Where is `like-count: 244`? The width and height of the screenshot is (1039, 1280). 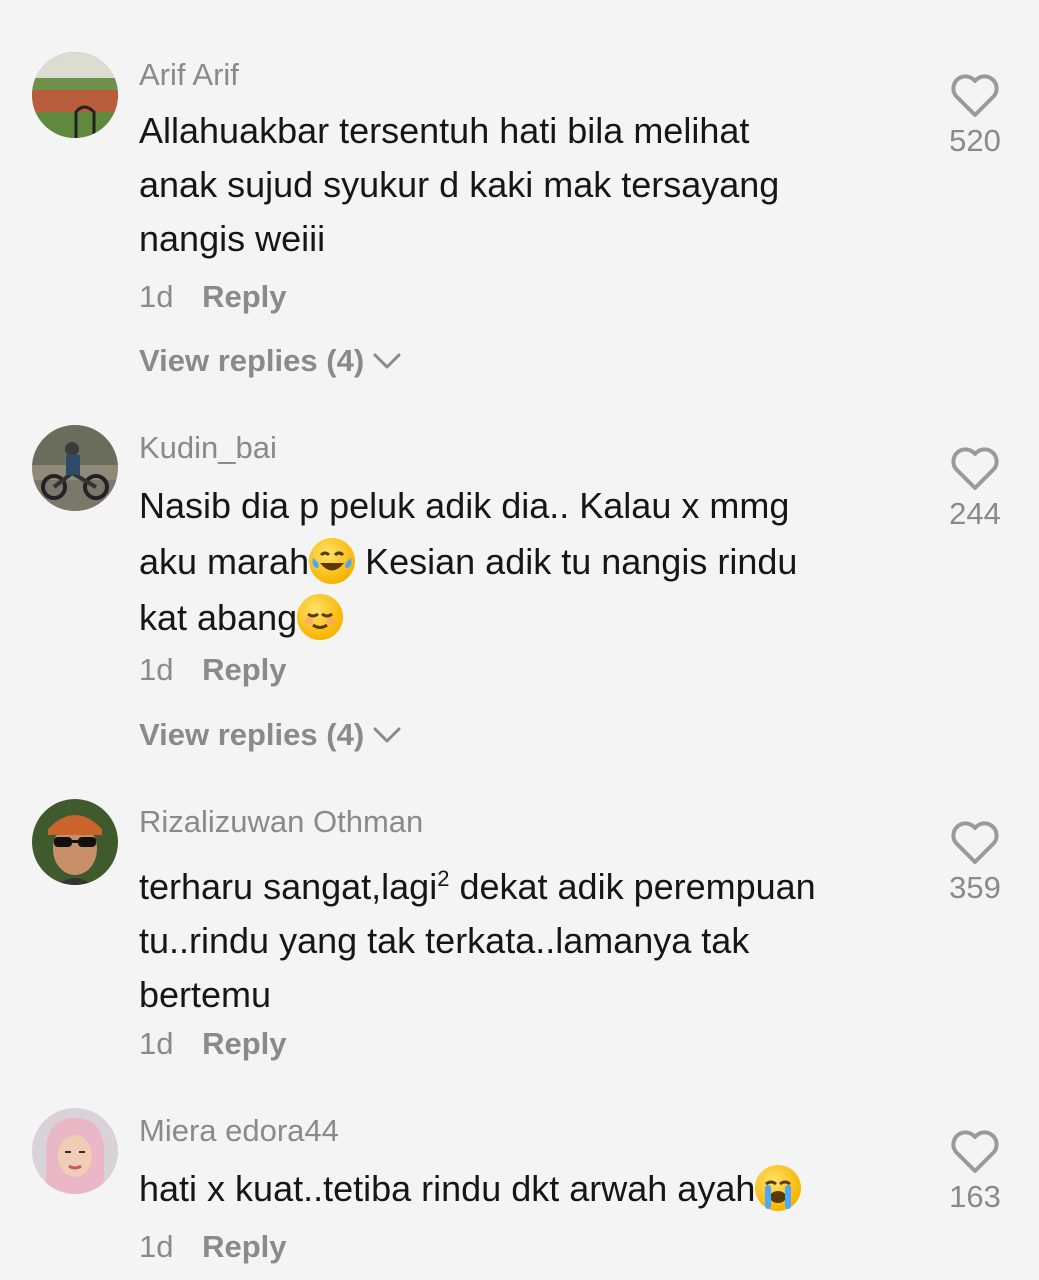 like-count: 244 is located at coordinates (975, 513).